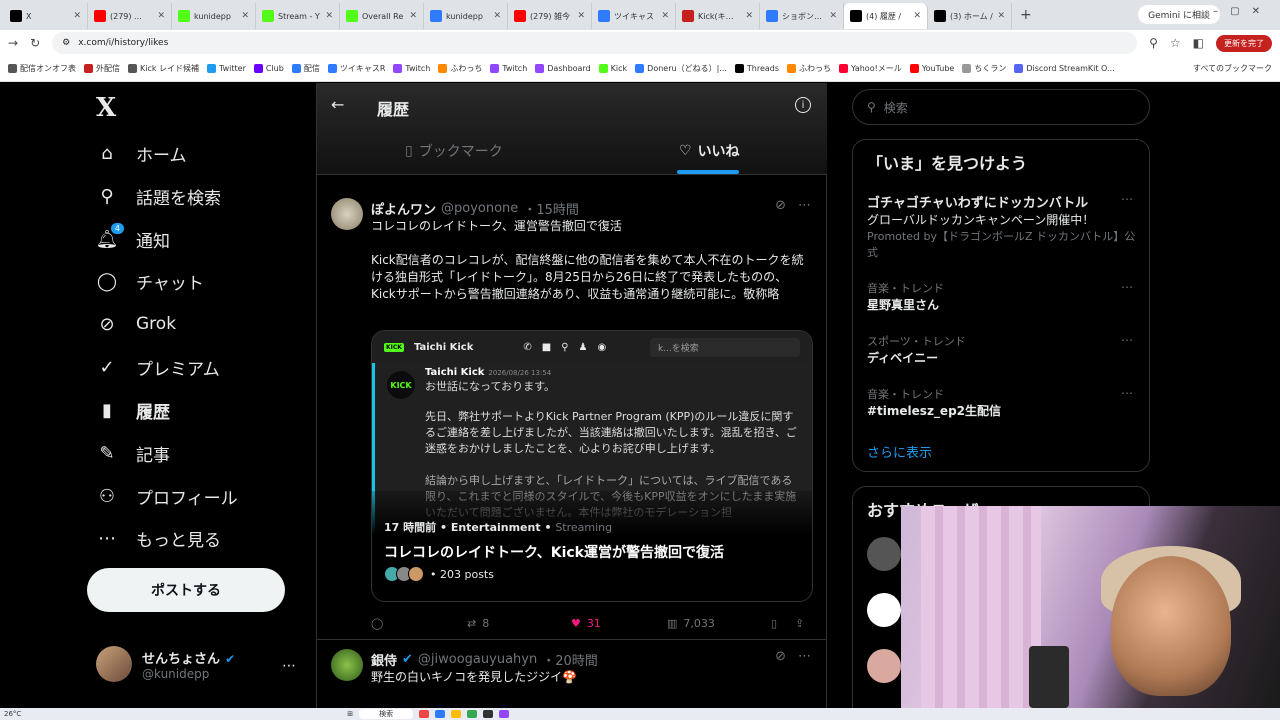 The image size is (1280, 720). What do you see at coordinates (130, 16) in the screenshot?
I see `browser-tab: (279) ... ✕` at bounding box center [130, 16].